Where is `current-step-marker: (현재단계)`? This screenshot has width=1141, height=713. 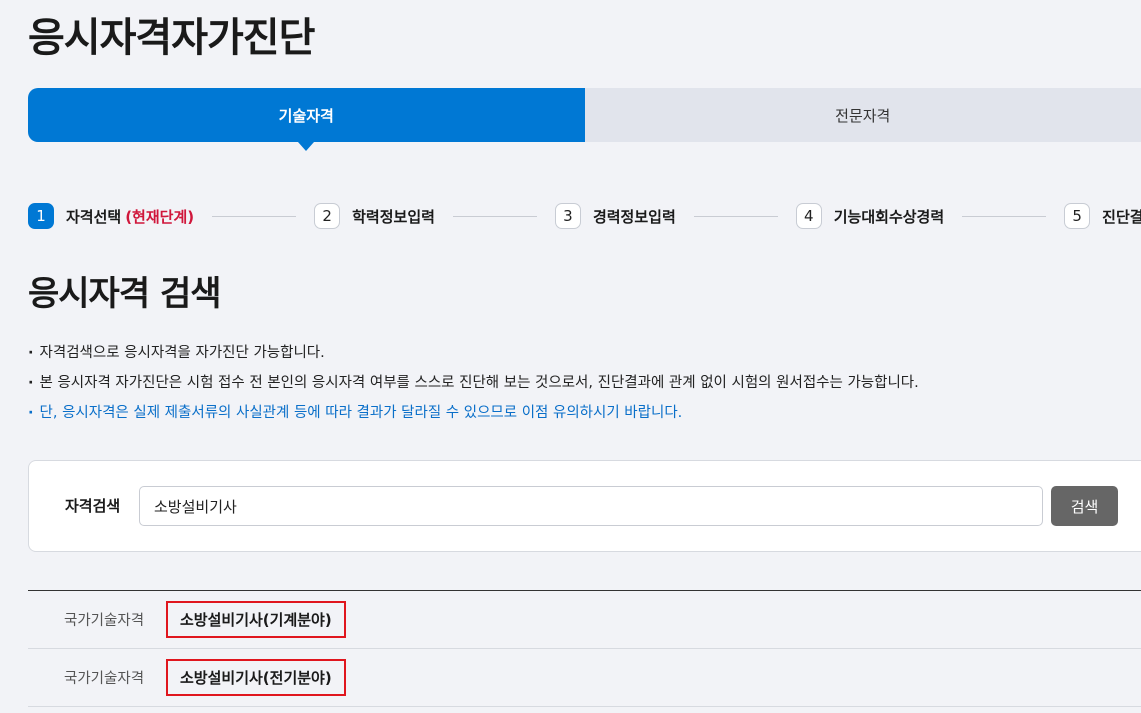
current-step-marker: (현재단계) is located at coordinates (160, 216).